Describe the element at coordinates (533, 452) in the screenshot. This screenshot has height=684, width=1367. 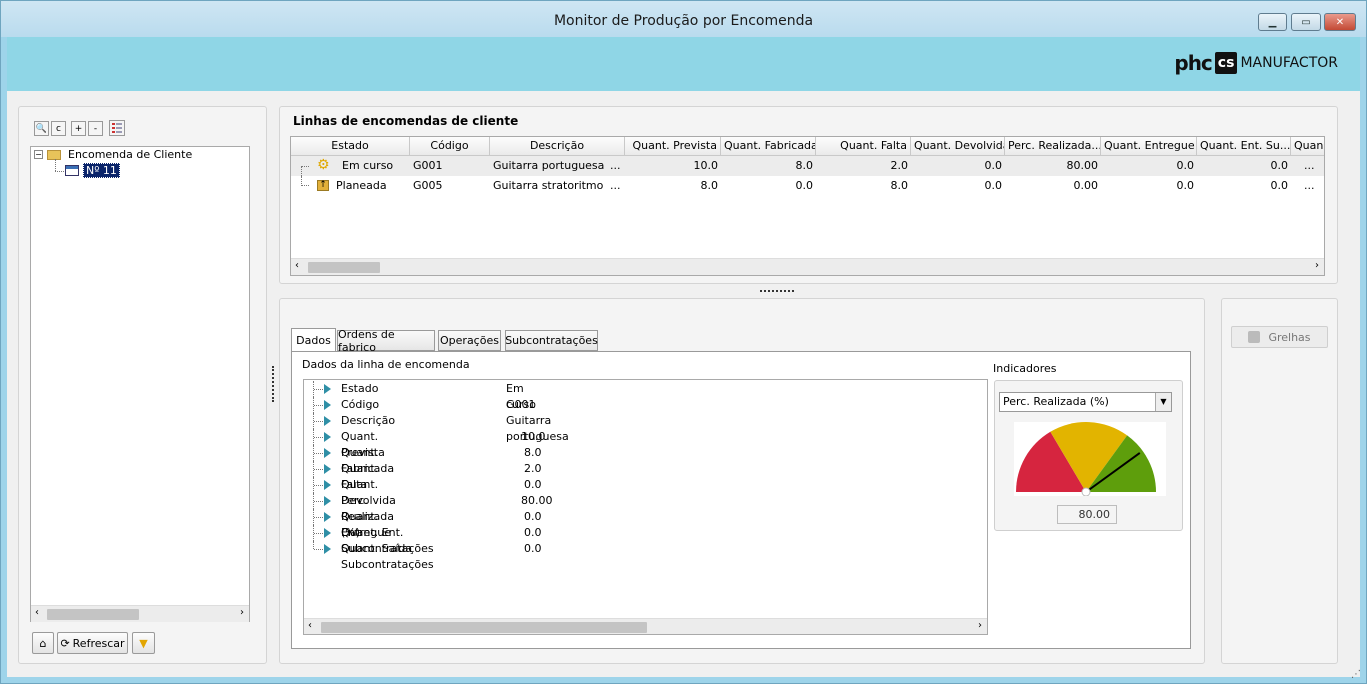
I see `detail-value: 8.0` at that location.